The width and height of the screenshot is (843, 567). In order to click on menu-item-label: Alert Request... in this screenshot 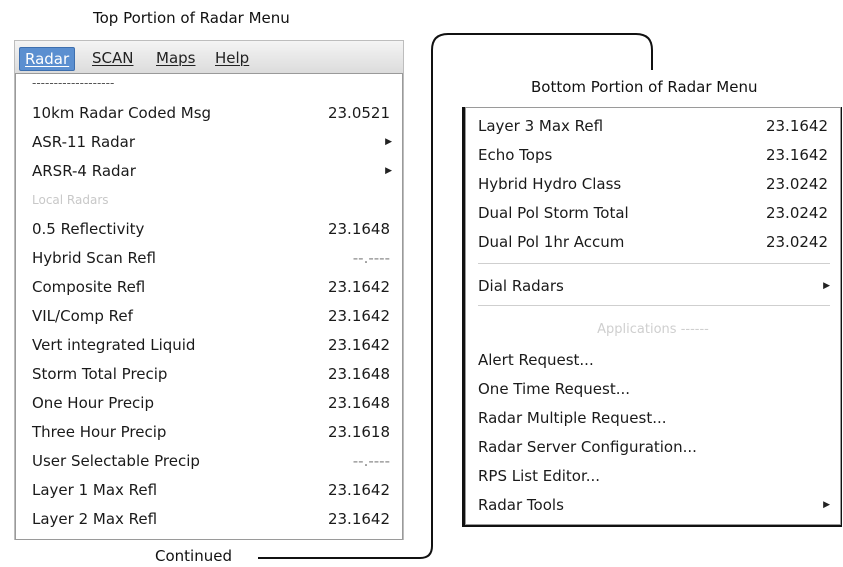, I will do `click(536, 360)`.